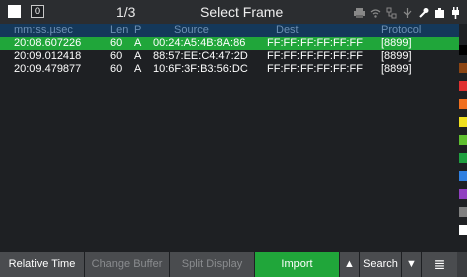 The height and width of the screenshot is (277, 467). I want to click on column-timestamp: mm:ss.µsec, so click(43, 30).